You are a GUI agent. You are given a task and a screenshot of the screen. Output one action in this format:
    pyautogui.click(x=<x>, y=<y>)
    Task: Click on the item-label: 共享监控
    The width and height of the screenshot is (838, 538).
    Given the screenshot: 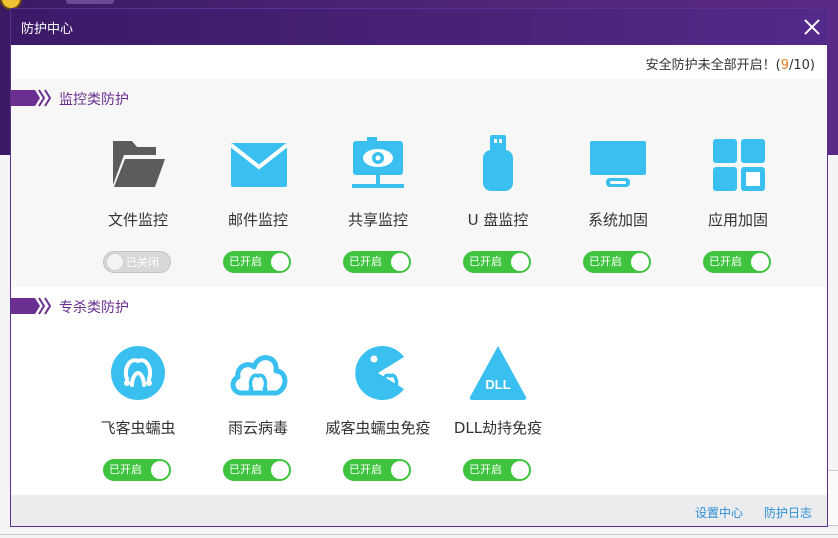 What is the action you would take?
    pyautogui.click(x=377, y=220)
    